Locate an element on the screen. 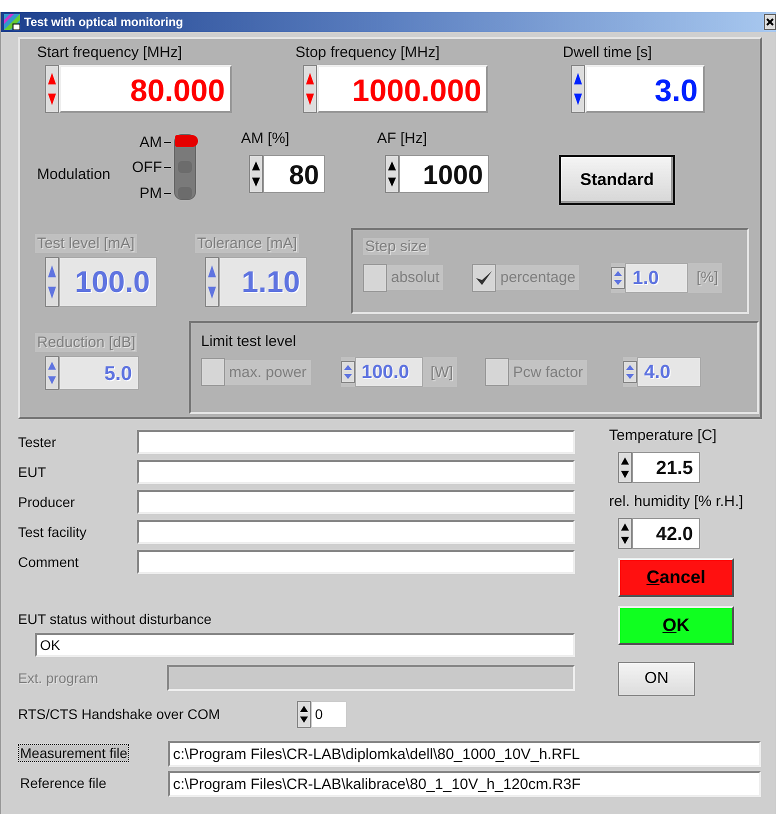  checkbox-label: Pcw factor is located at coordinates (548, 372).